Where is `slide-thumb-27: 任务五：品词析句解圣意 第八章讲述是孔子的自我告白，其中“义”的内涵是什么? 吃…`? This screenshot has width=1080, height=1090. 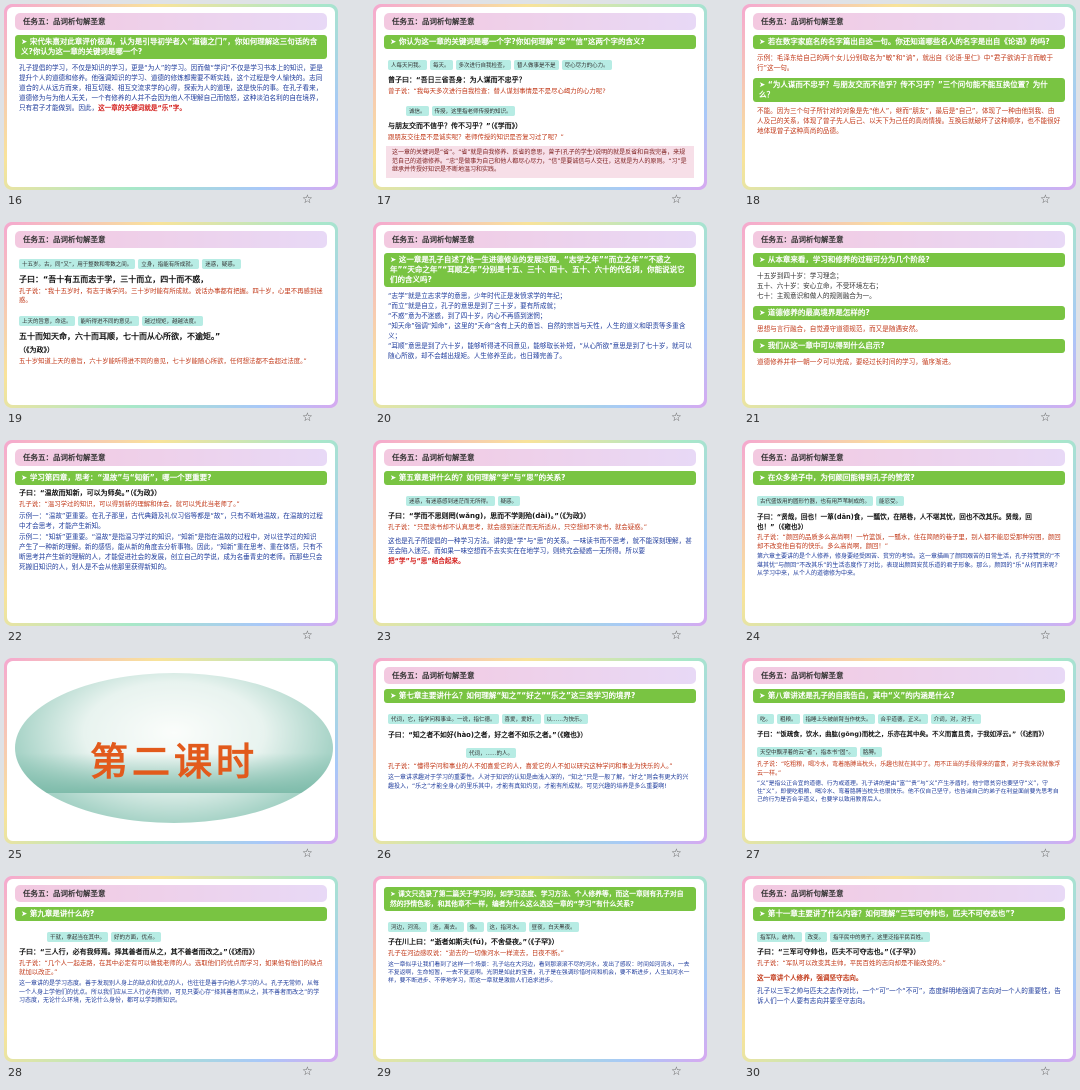
slide-thumb-27: 任务五：品词析句解圣意 第八章讲述是孔子的自我告白，其中“义”的内涵是什么? 吃… is located at coordinates (909, 763).